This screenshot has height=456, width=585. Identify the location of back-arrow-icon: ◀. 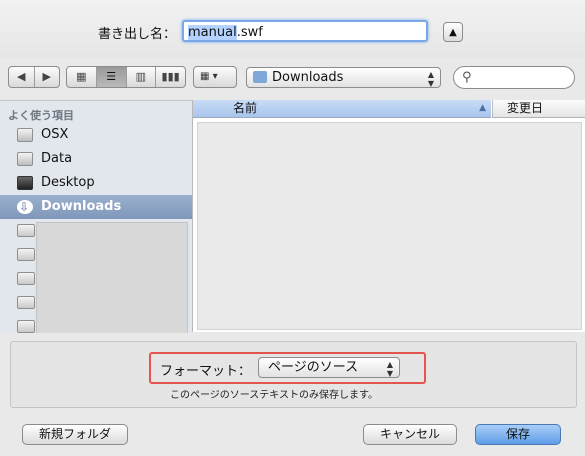
(21, 76).